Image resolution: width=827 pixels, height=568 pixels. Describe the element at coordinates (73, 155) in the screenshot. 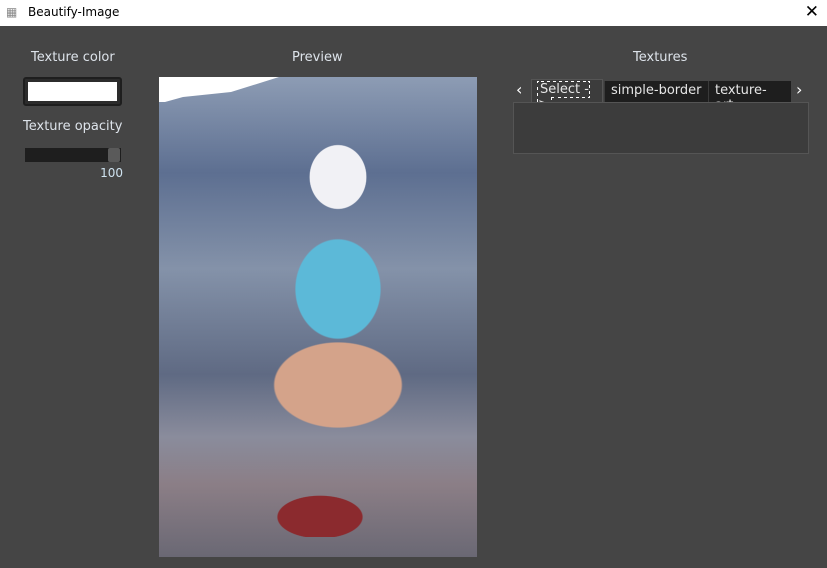

I see `opacity-slider` at that location.